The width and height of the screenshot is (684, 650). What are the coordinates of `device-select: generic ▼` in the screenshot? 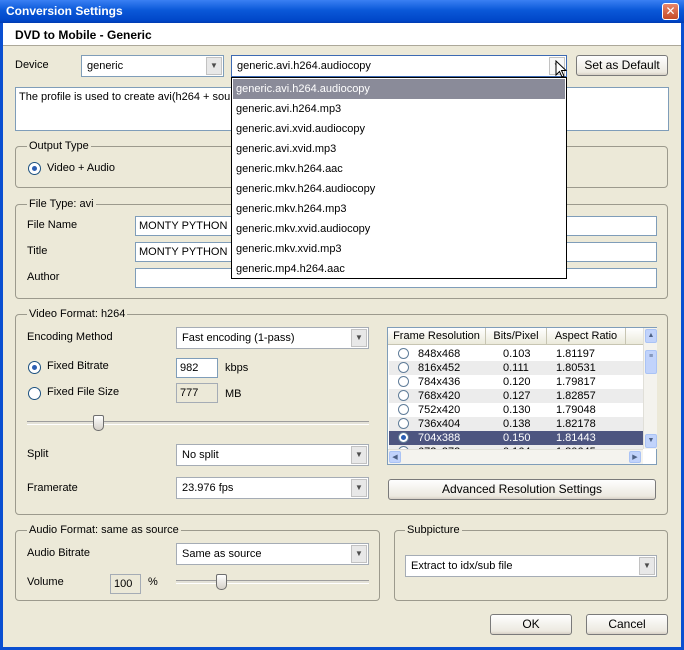 It's located at (152, 66).